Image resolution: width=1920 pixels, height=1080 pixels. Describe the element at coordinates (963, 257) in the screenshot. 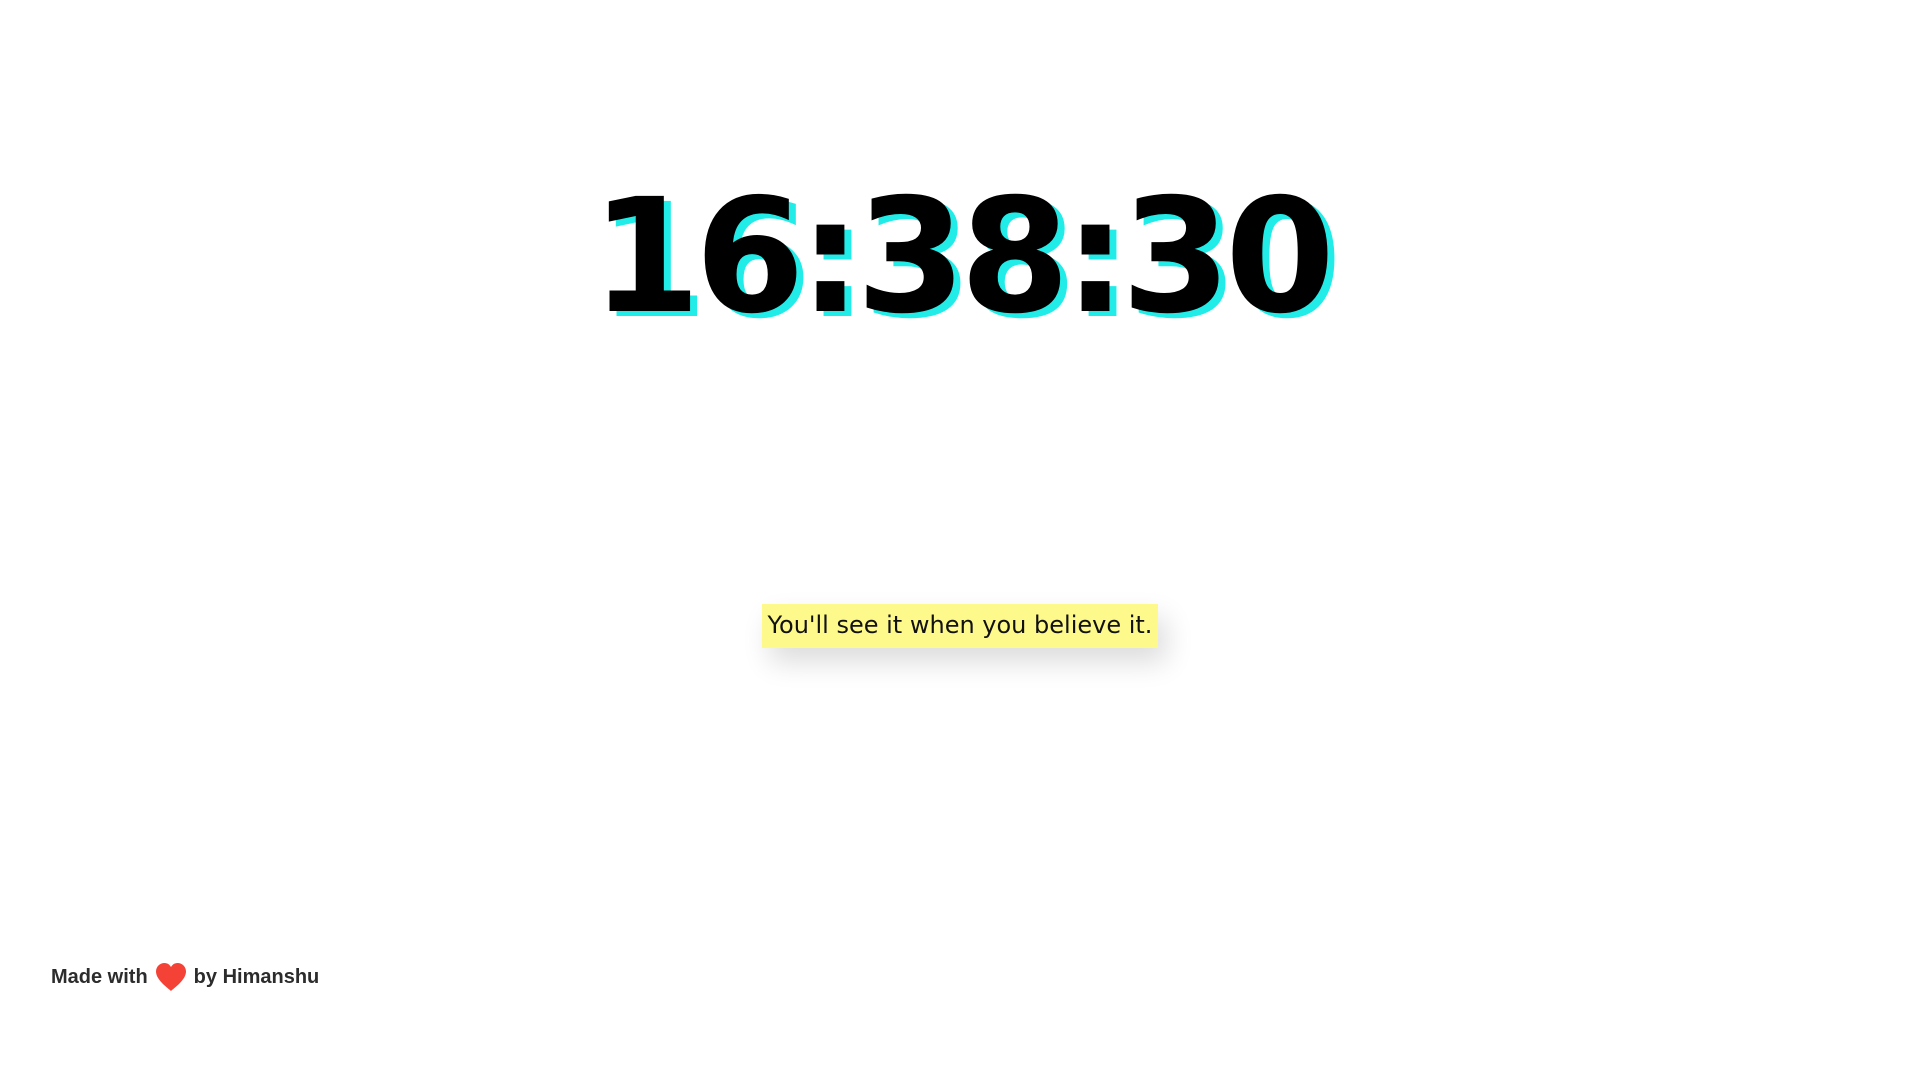

I see `clock-time: 16:38:30` at that location.